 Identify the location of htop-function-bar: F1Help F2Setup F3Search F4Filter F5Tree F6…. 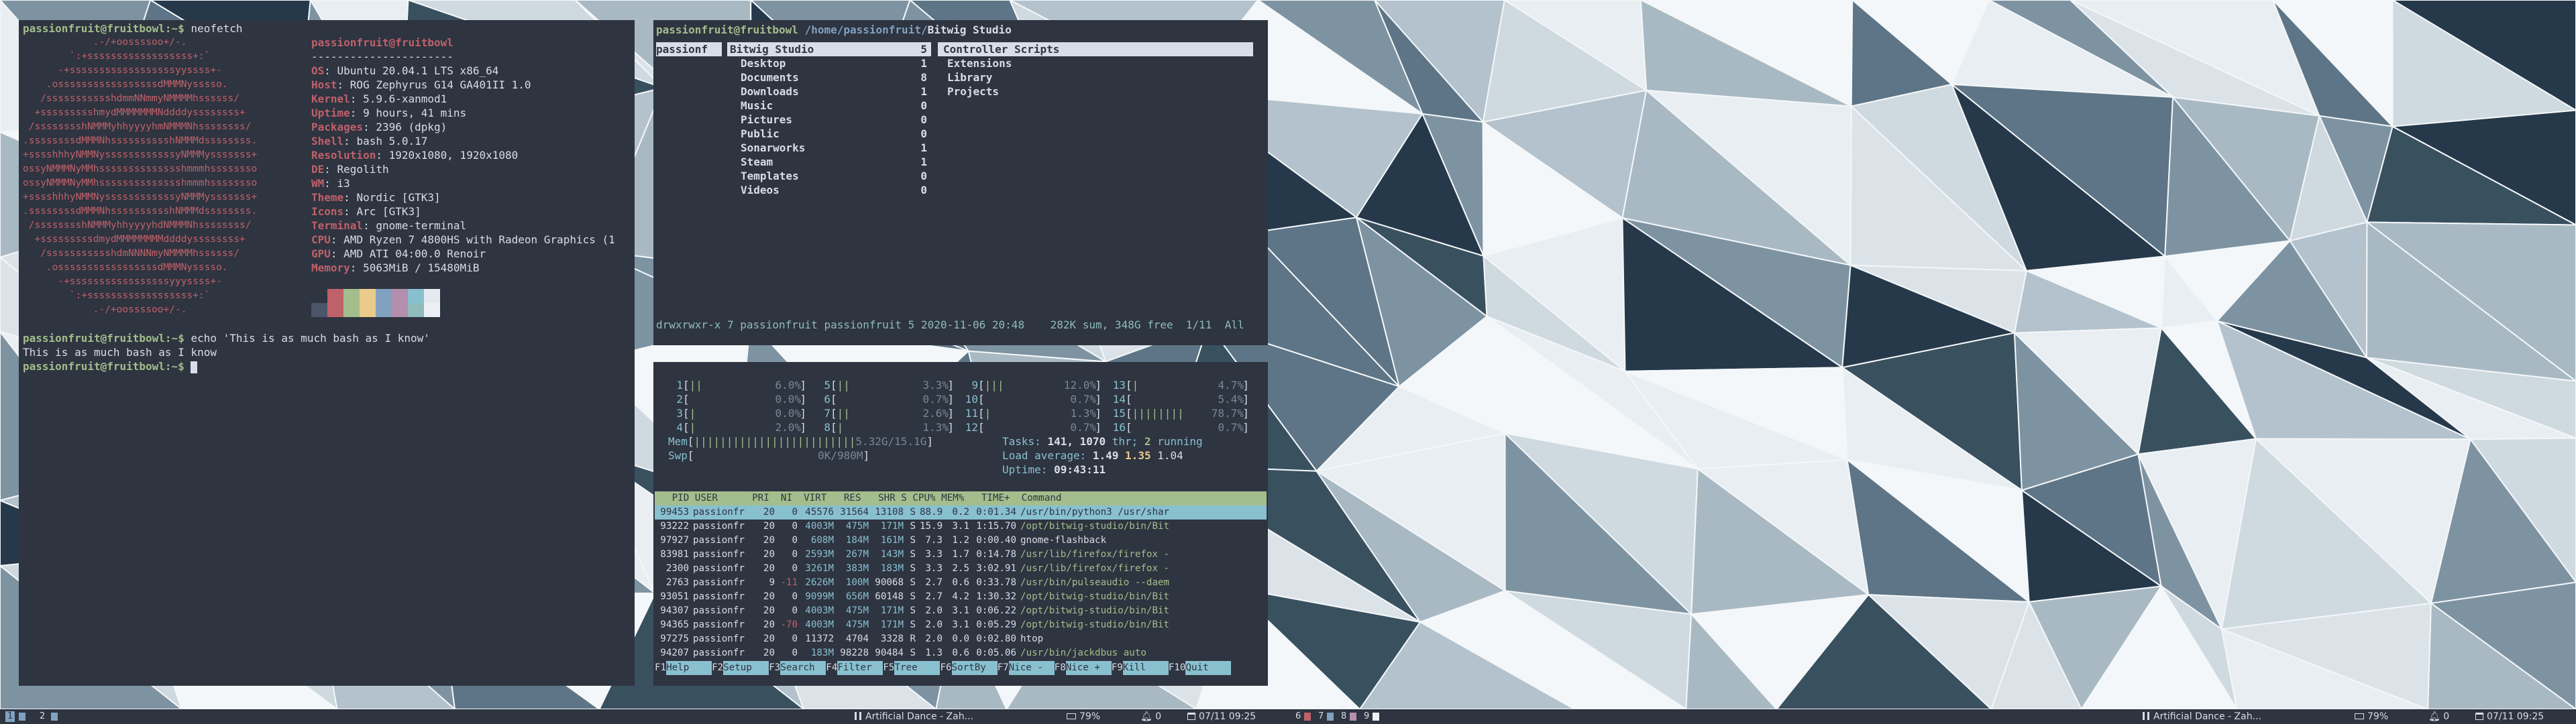
(961, 668).